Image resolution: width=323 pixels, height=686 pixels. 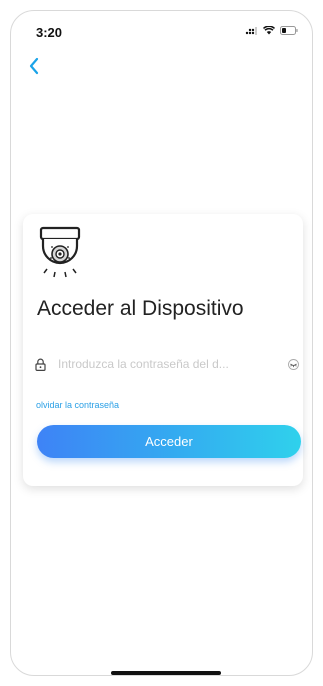 I want to click on wifi-icon, so click(x=269, y=30).